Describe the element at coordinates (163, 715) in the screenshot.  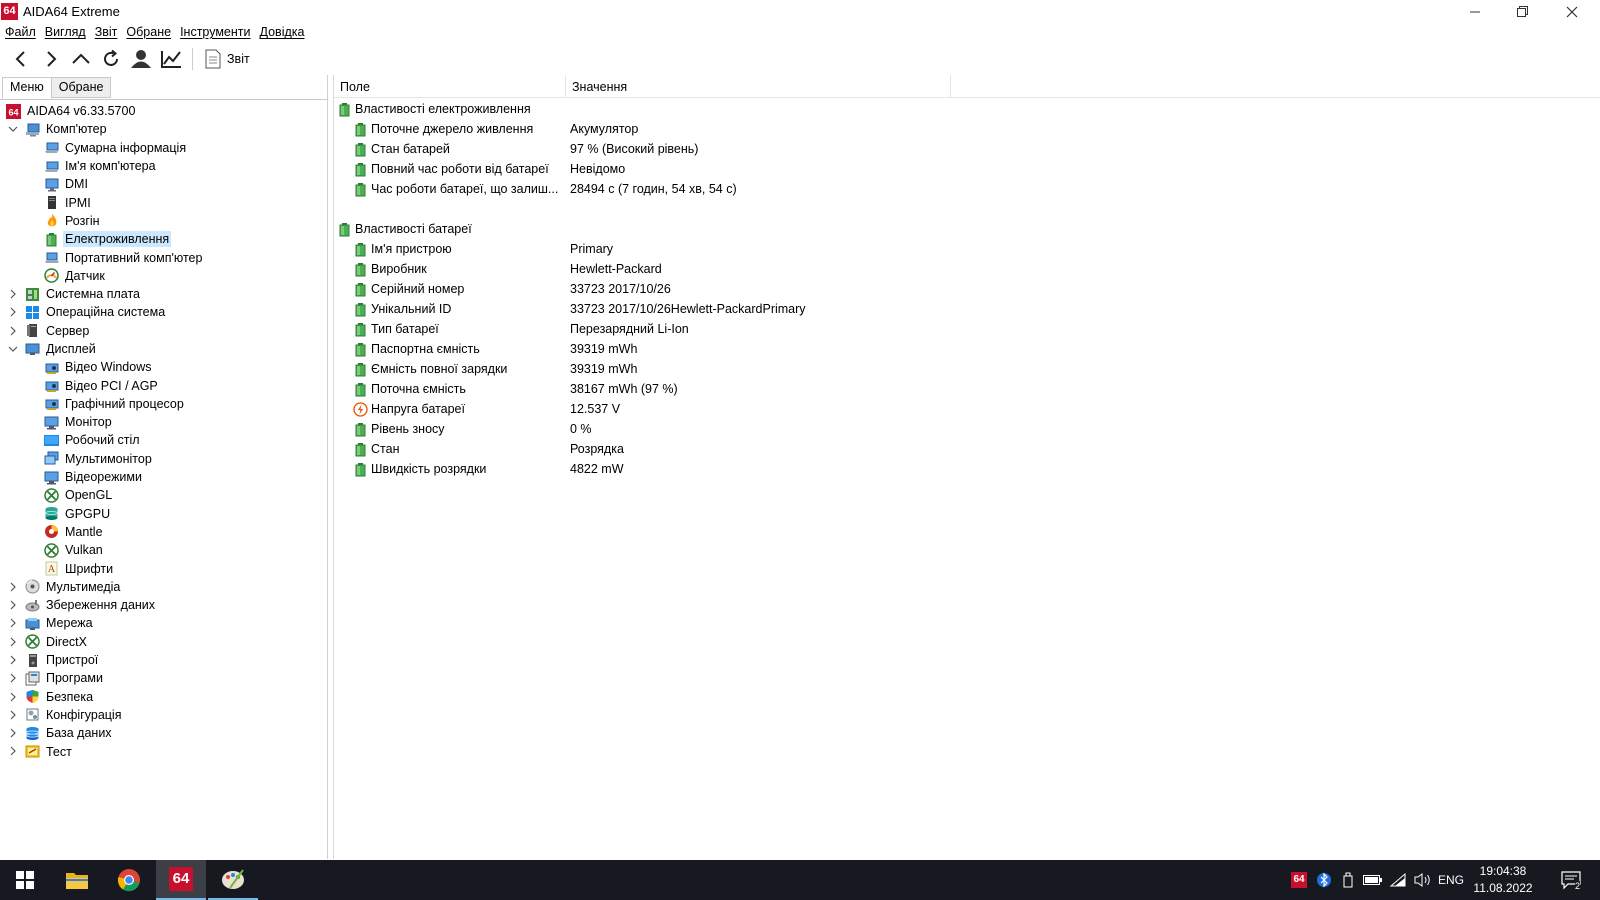
I see `tree-item: Конфігурація` at that location.